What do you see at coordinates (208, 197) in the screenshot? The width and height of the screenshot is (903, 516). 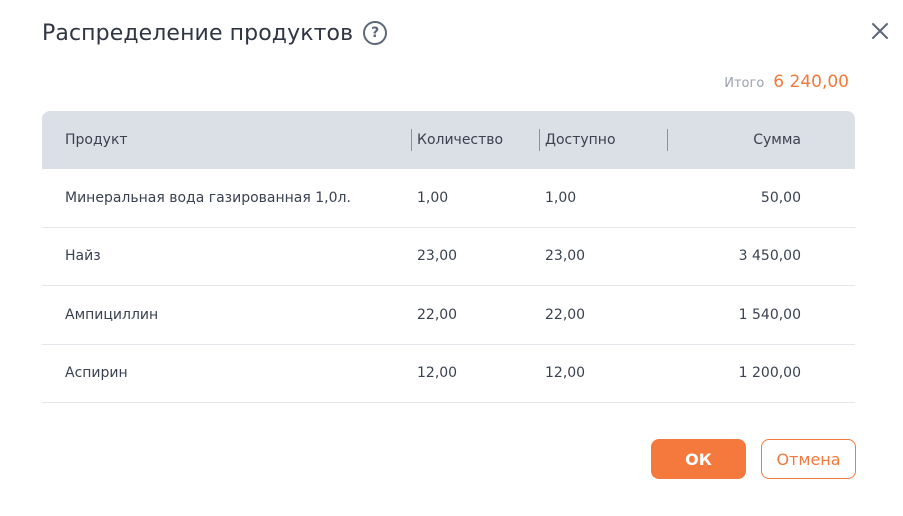 I see `cell-product: Минеральная вода газированная 1,0л.` at bounding box center [208, 197].